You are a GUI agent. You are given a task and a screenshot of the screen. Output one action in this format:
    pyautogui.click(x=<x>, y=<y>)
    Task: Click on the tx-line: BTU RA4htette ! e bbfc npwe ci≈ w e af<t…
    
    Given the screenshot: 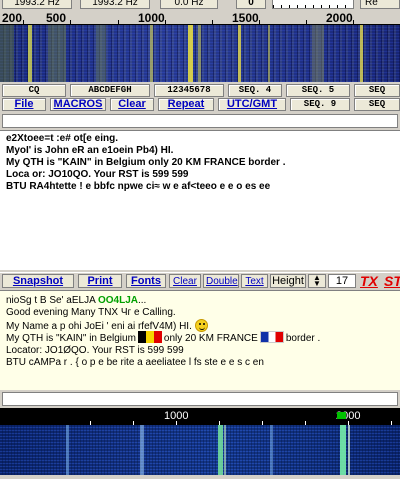 What is the action you would take?
    pyautogui.click(x=138, y=186)
    